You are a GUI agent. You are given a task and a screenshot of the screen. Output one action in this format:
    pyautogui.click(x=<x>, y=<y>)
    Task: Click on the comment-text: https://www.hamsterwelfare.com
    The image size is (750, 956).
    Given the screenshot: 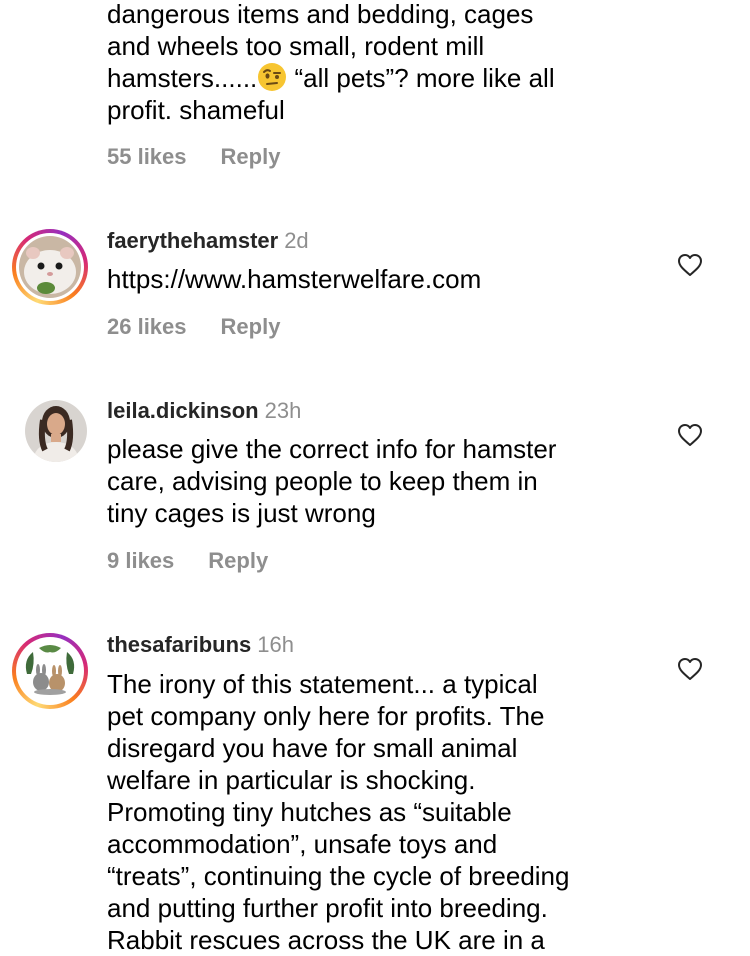 What is the action you would take?
    pyautogui.click(x=387, y=279)
    